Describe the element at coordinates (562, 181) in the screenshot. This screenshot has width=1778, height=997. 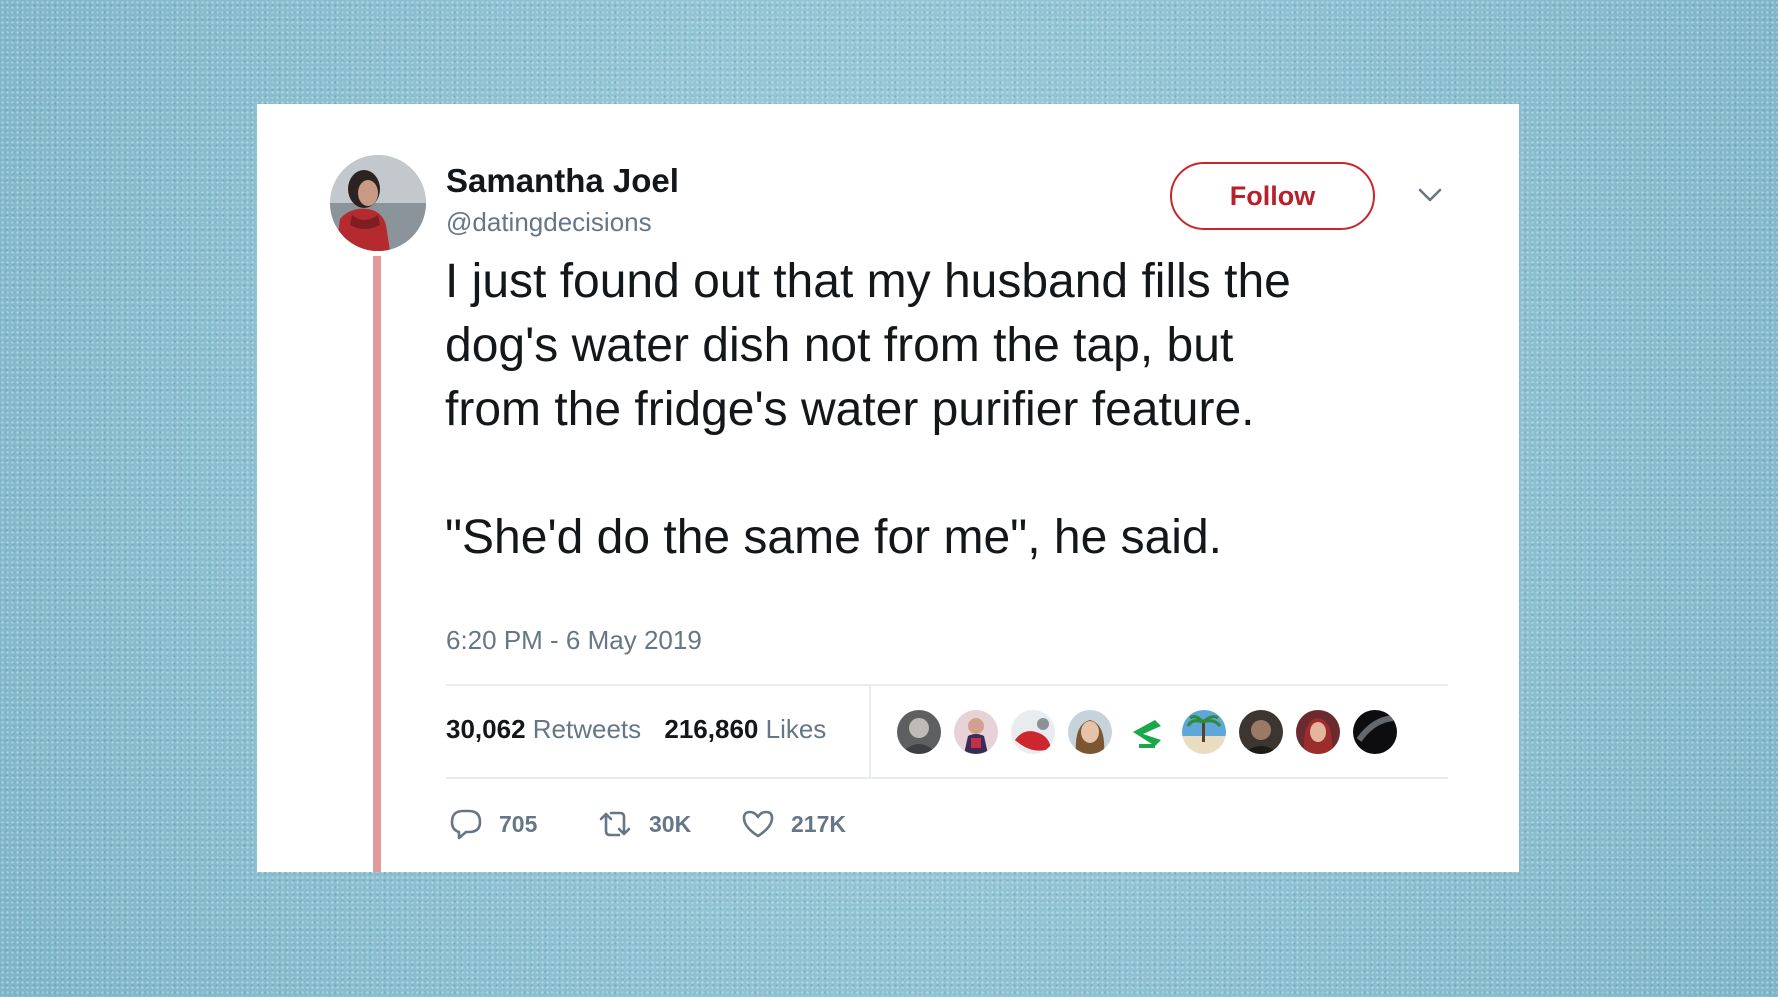
I see `author-name: Samantha Joel` at that location.